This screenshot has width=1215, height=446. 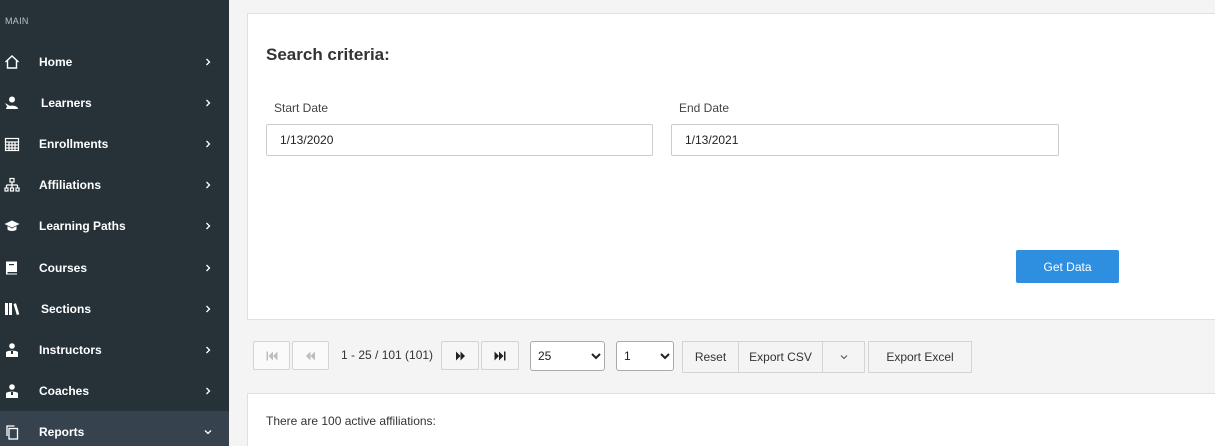 I want to click on get-data-button: Get Data, so click(x=1067, y=266).